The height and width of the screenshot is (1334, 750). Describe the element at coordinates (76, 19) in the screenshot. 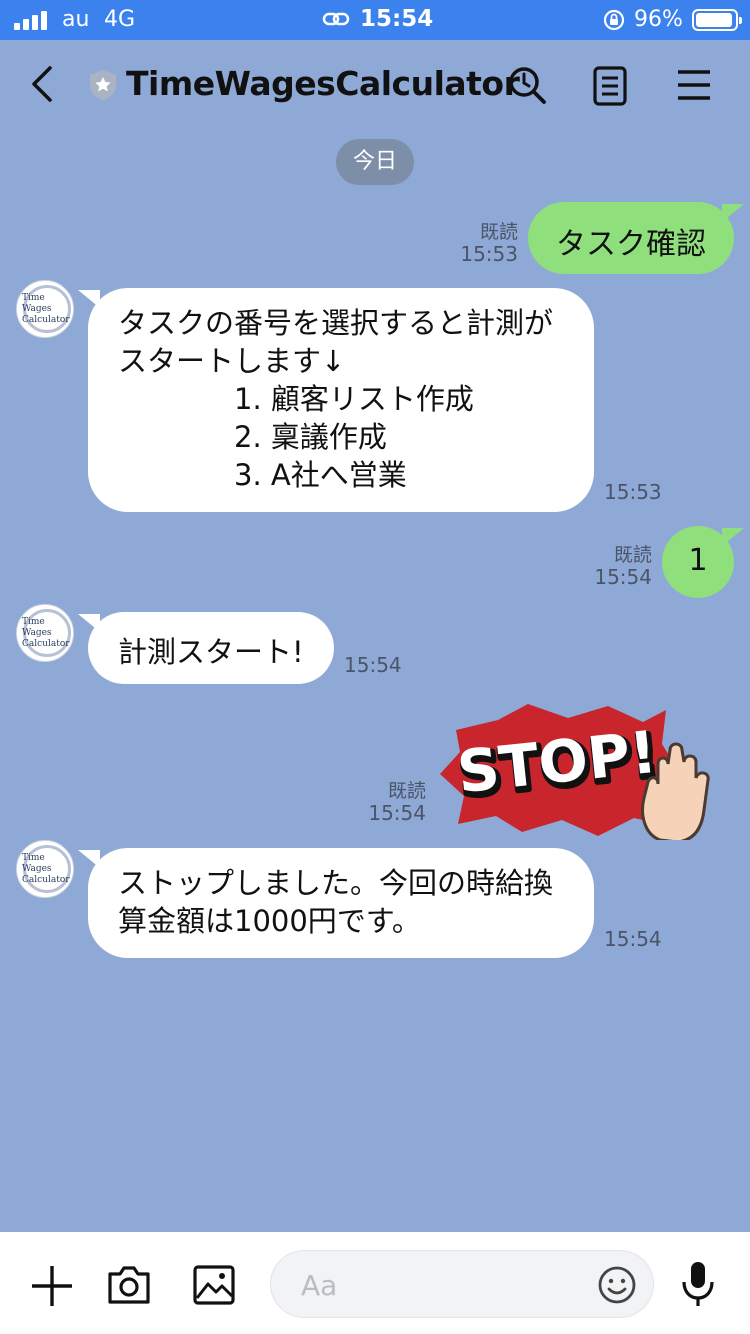

I see `carrier-label: au` at that location.